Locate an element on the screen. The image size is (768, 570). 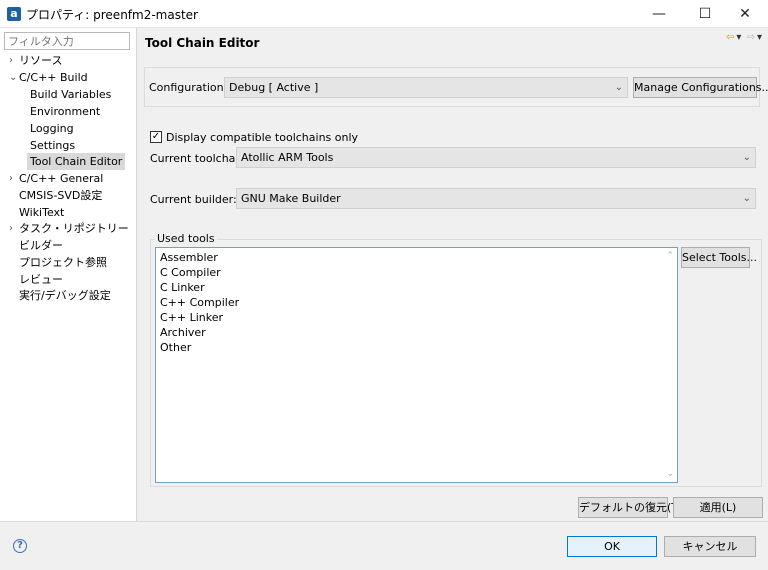
tree-item-tool-chain-editor: Tool Chain Editor is located at coordinates (76, 161).